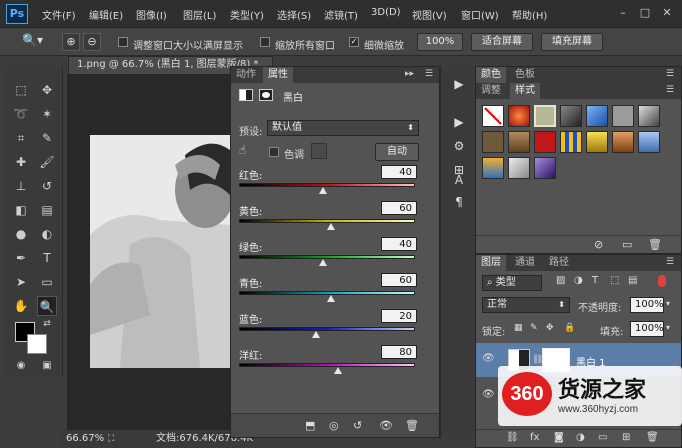 The height and width of the screenshot is (448, 682). Describe the element at coordinates (59, 14) in the screenshot. I see `menu-file: 文件(F)` at that location.